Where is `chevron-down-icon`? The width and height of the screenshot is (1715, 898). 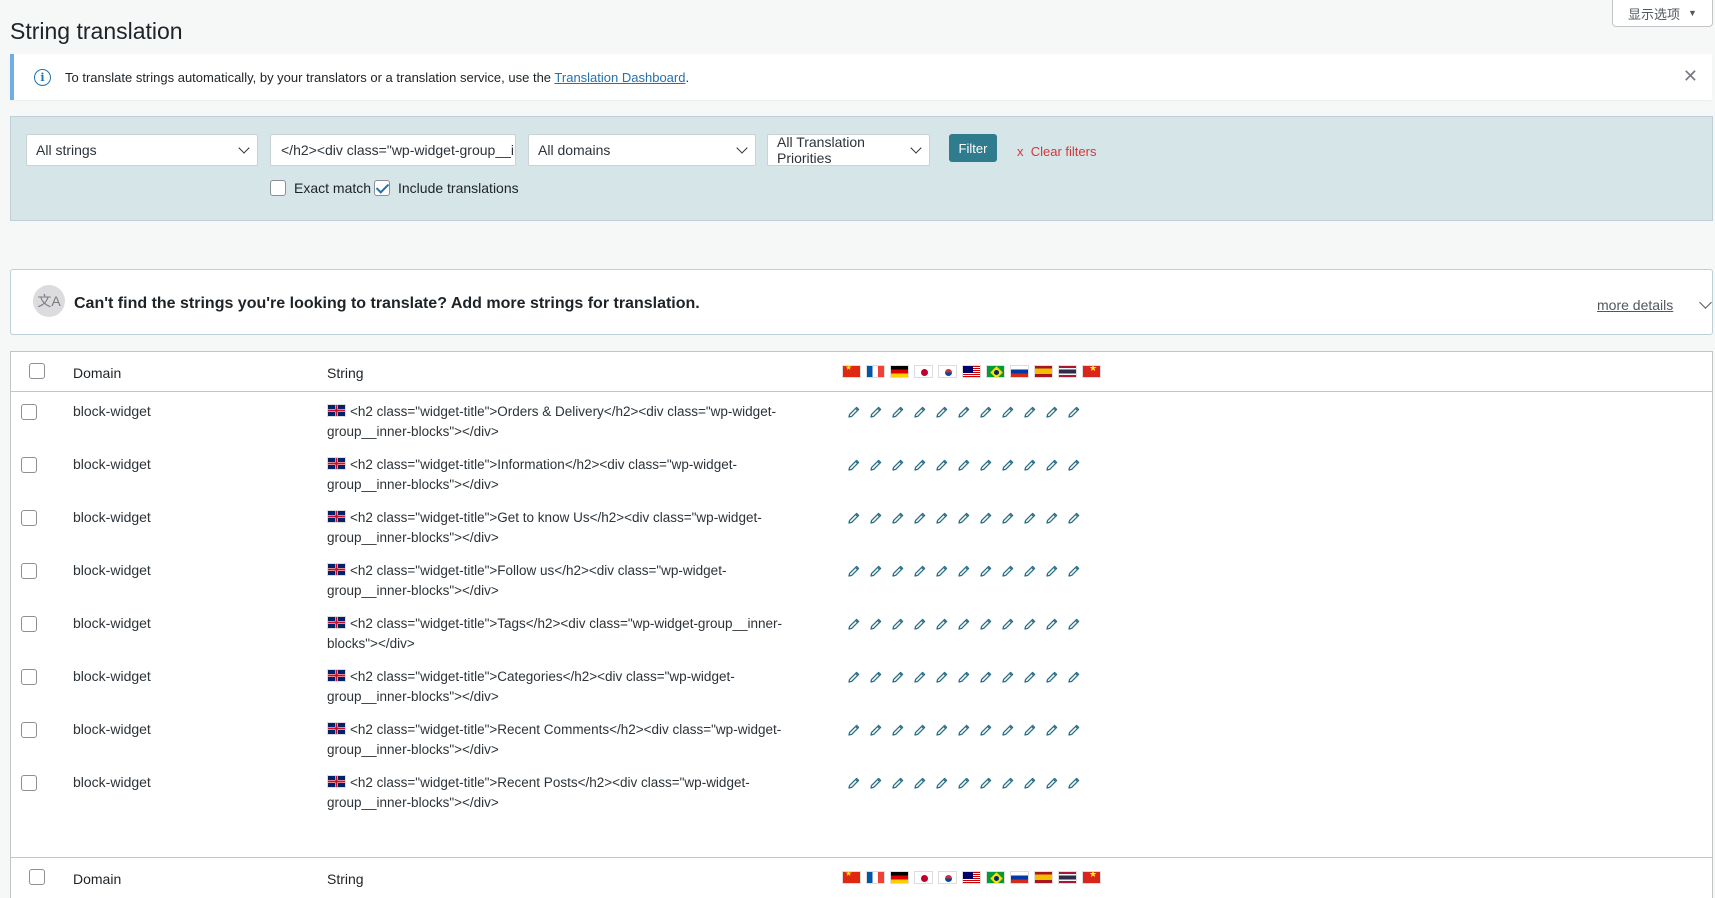
chevron-down-icon is located at coordinates (1705, 302).